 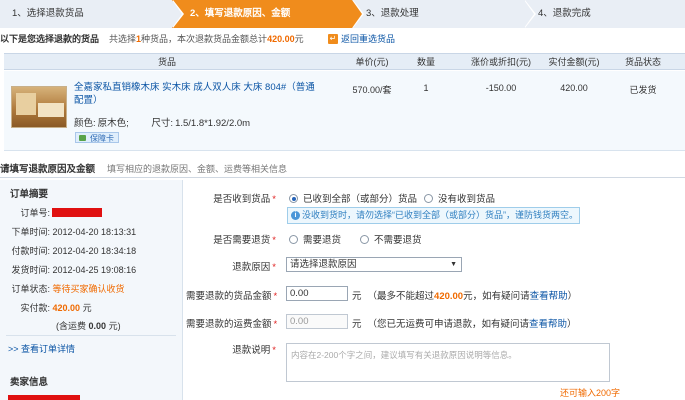 I want to click on freight-hint: 元 （您已无运费可申请退款，如有疑问请查看帮助）, so click(x=464, y=323).